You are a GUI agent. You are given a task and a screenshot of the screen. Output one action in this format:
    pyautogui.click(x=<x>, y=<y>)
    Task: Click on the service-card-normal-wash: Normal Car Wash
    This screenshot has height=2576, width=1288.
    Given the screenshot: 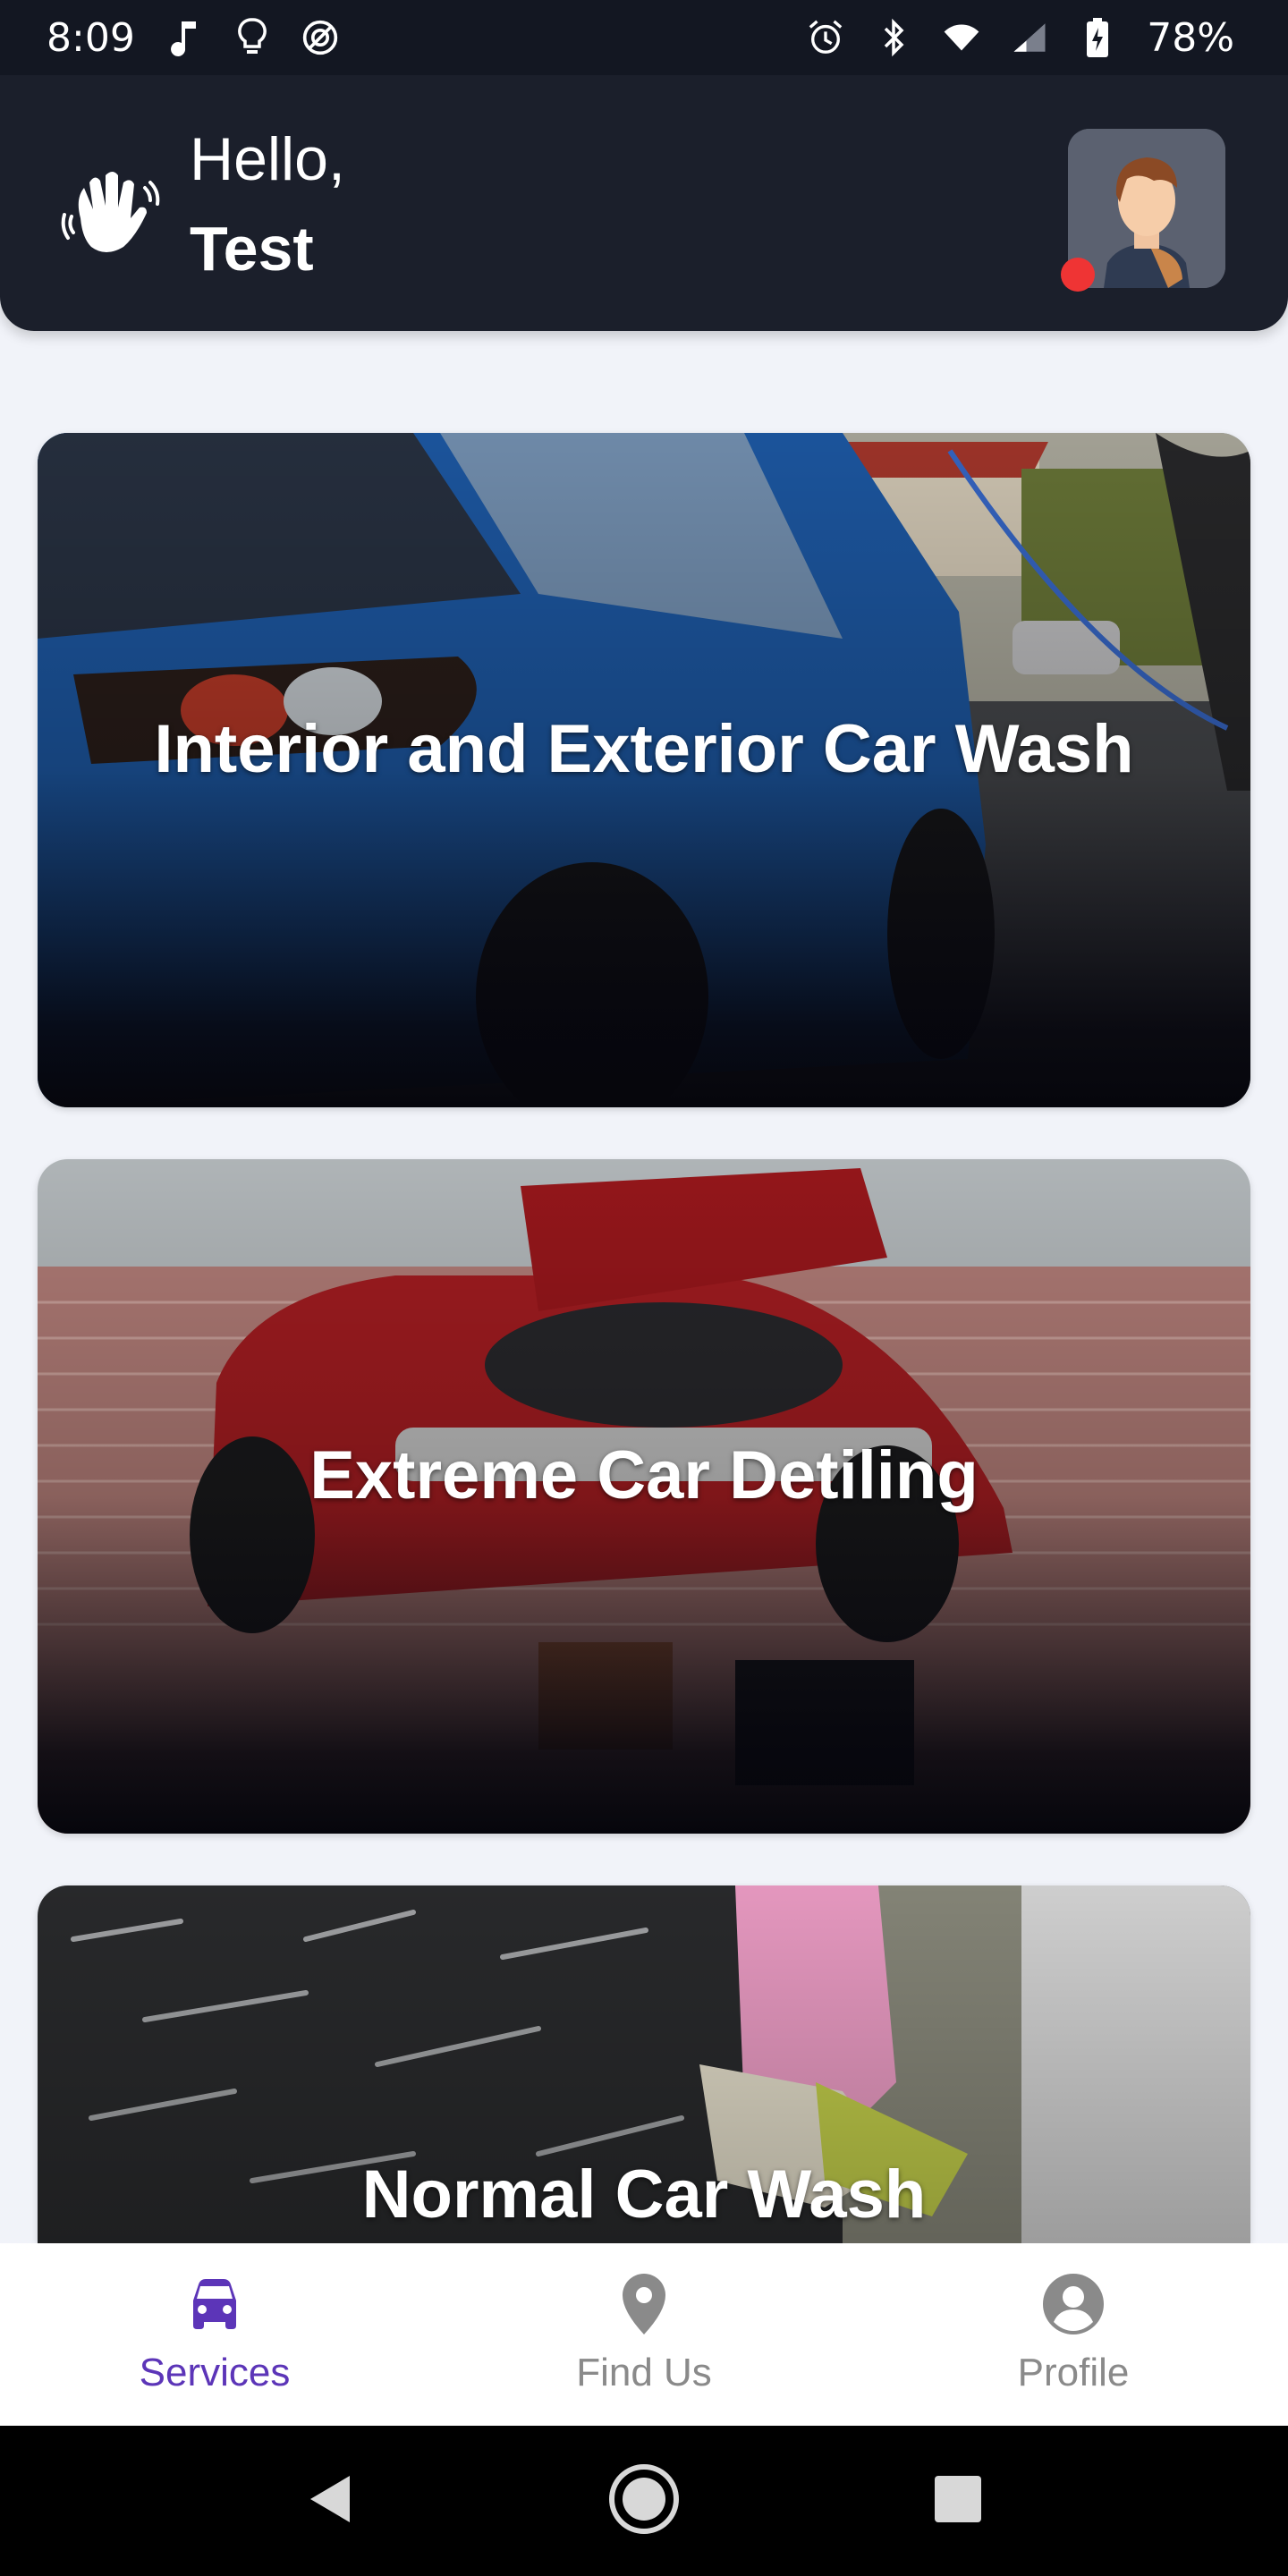 What is the action you would take?
    pyautogui.click(x=644, y=2064)
    